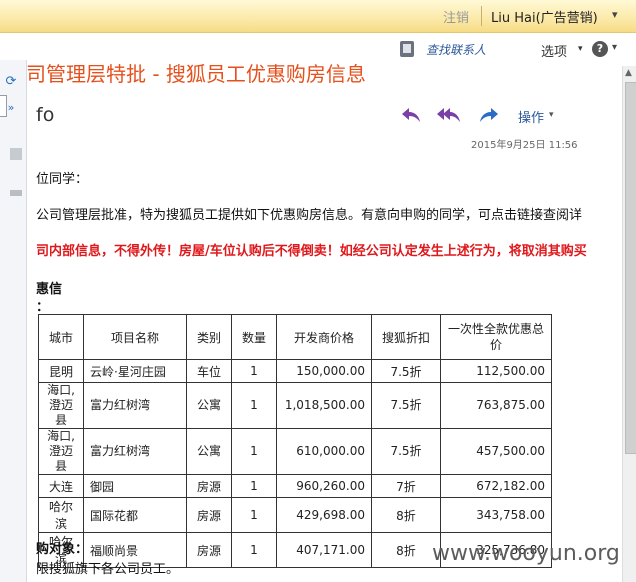 The height and width of the screenshot is (582, 636). Describe the element at coordinates (551, 115) in the screenshot. I see `actions-caret-icon: ▾` at that location.